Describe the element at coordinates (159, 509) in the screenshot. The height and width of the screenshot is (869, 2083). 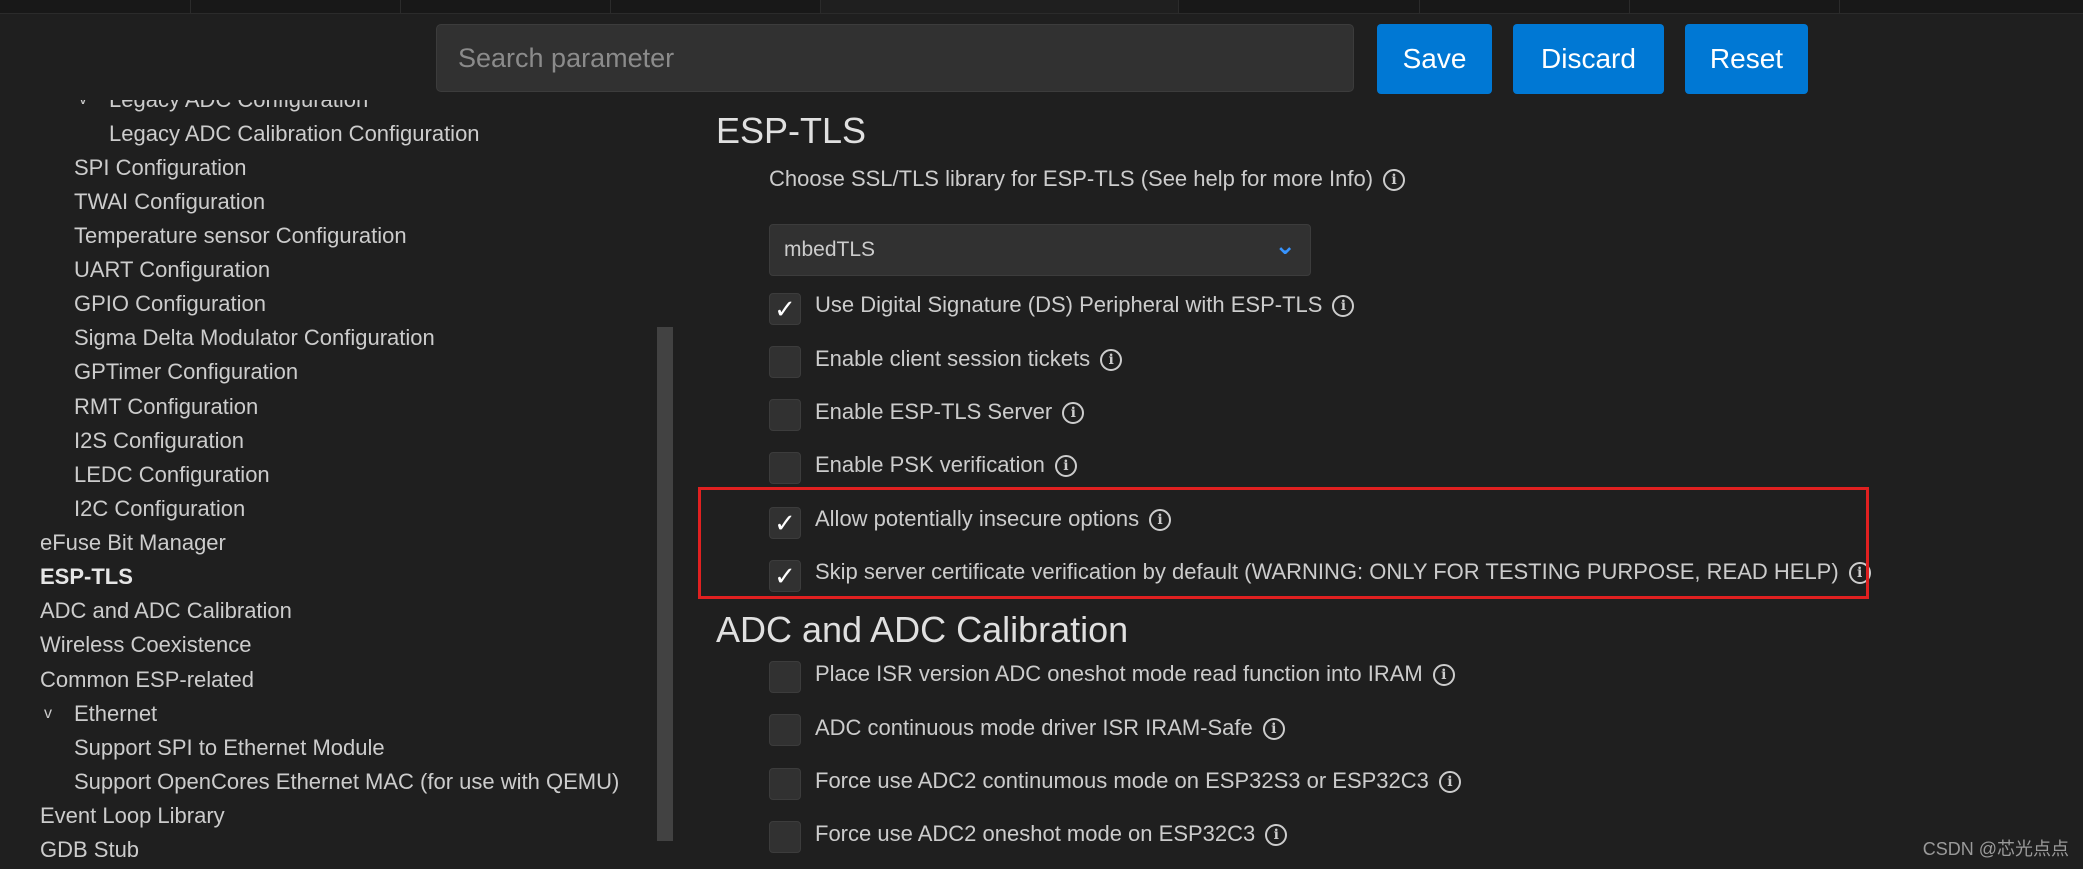
I see `sidebar-item-i2c: I2C Configuration` at that location.